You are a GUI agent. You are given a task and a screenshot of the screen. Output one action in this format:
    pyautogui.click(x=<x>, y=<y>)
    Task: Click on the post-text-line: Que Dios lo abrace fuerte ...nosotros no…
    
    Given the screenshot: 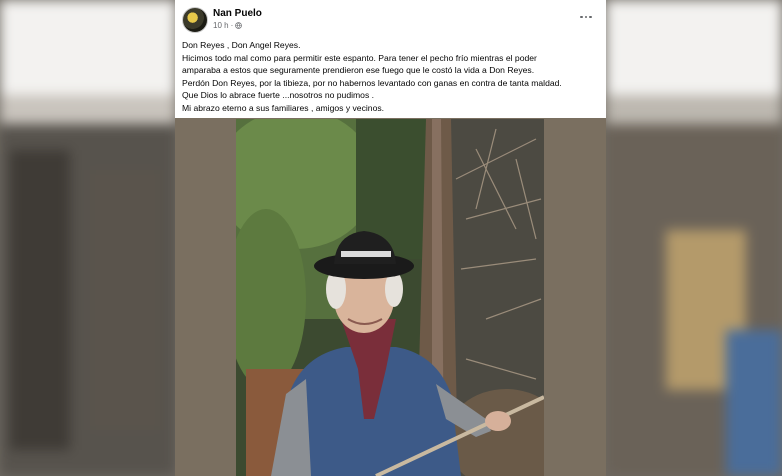 What is the action you would take?
    pyautogui.click(x=278, y=95)
    